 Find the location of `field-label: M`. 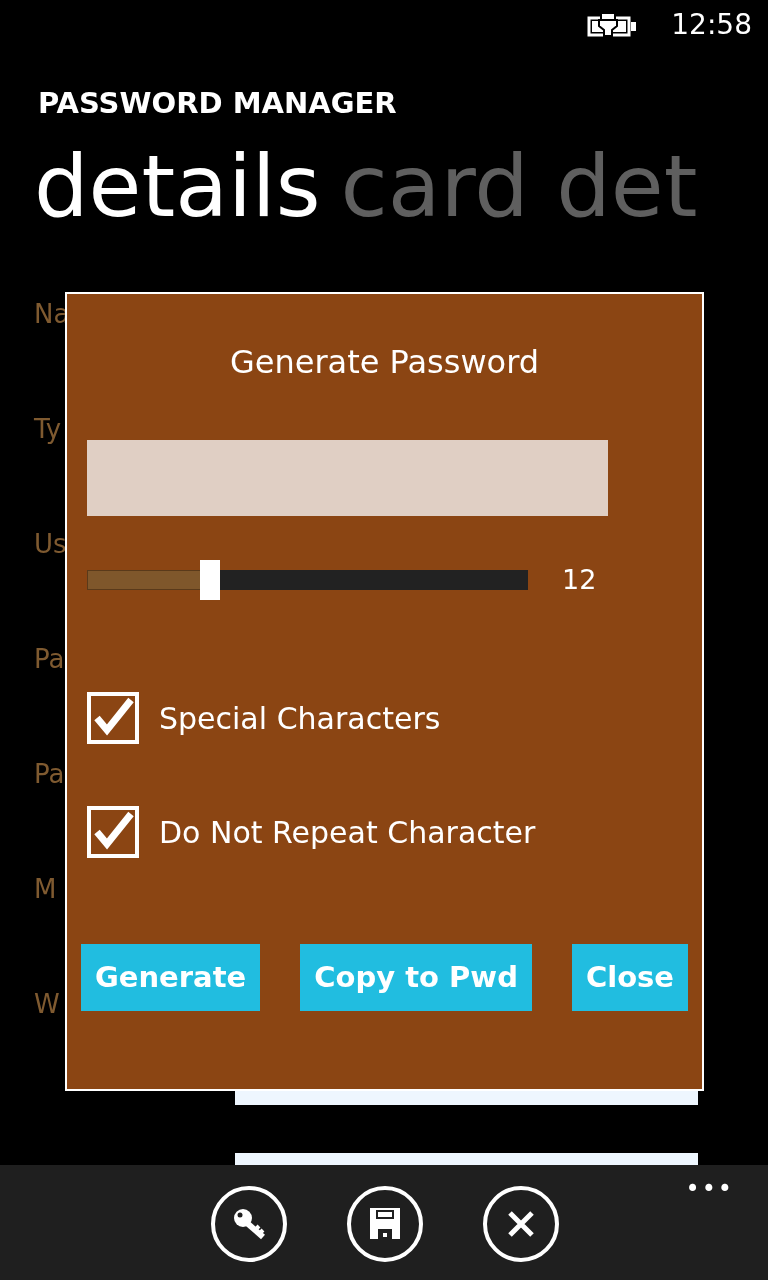

field-label: M is located at coordinates (45, 889).